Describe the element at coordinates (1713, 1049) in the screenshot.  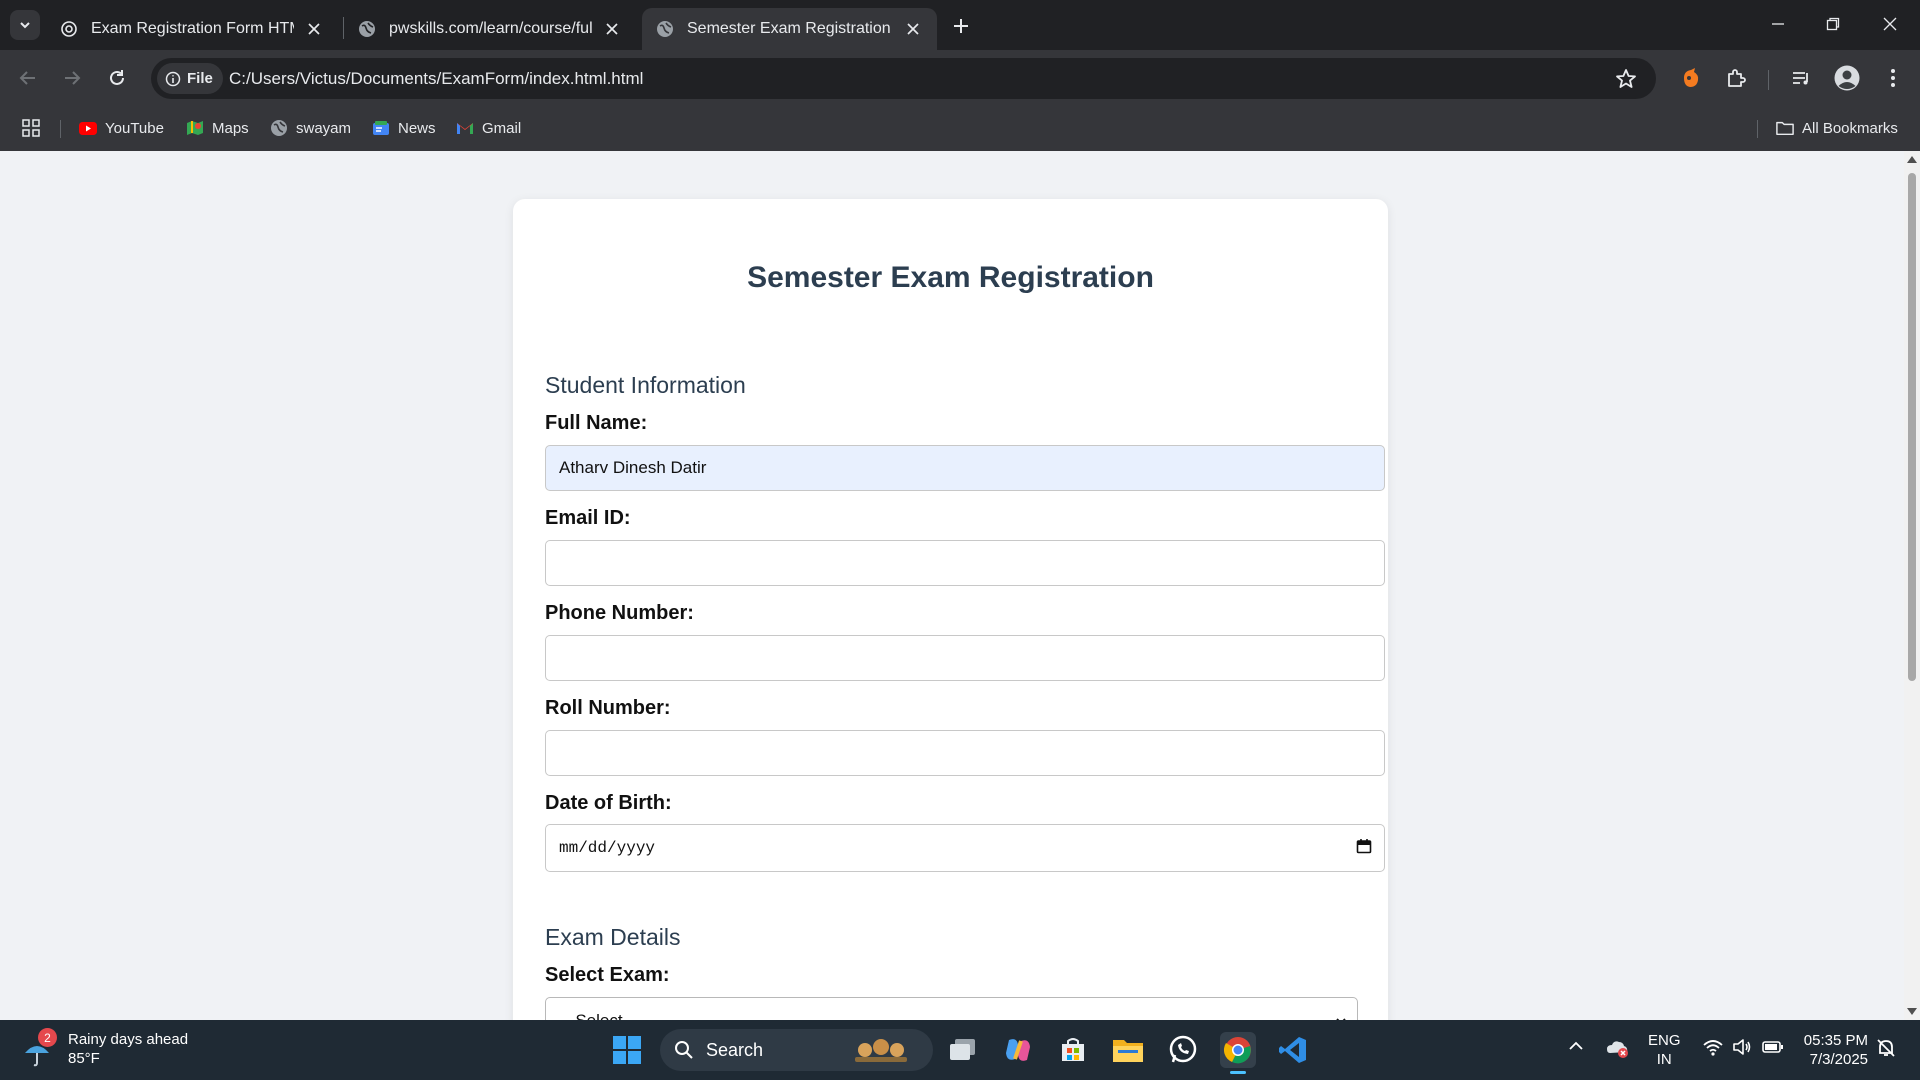
I see `wifi-icon` at that location.